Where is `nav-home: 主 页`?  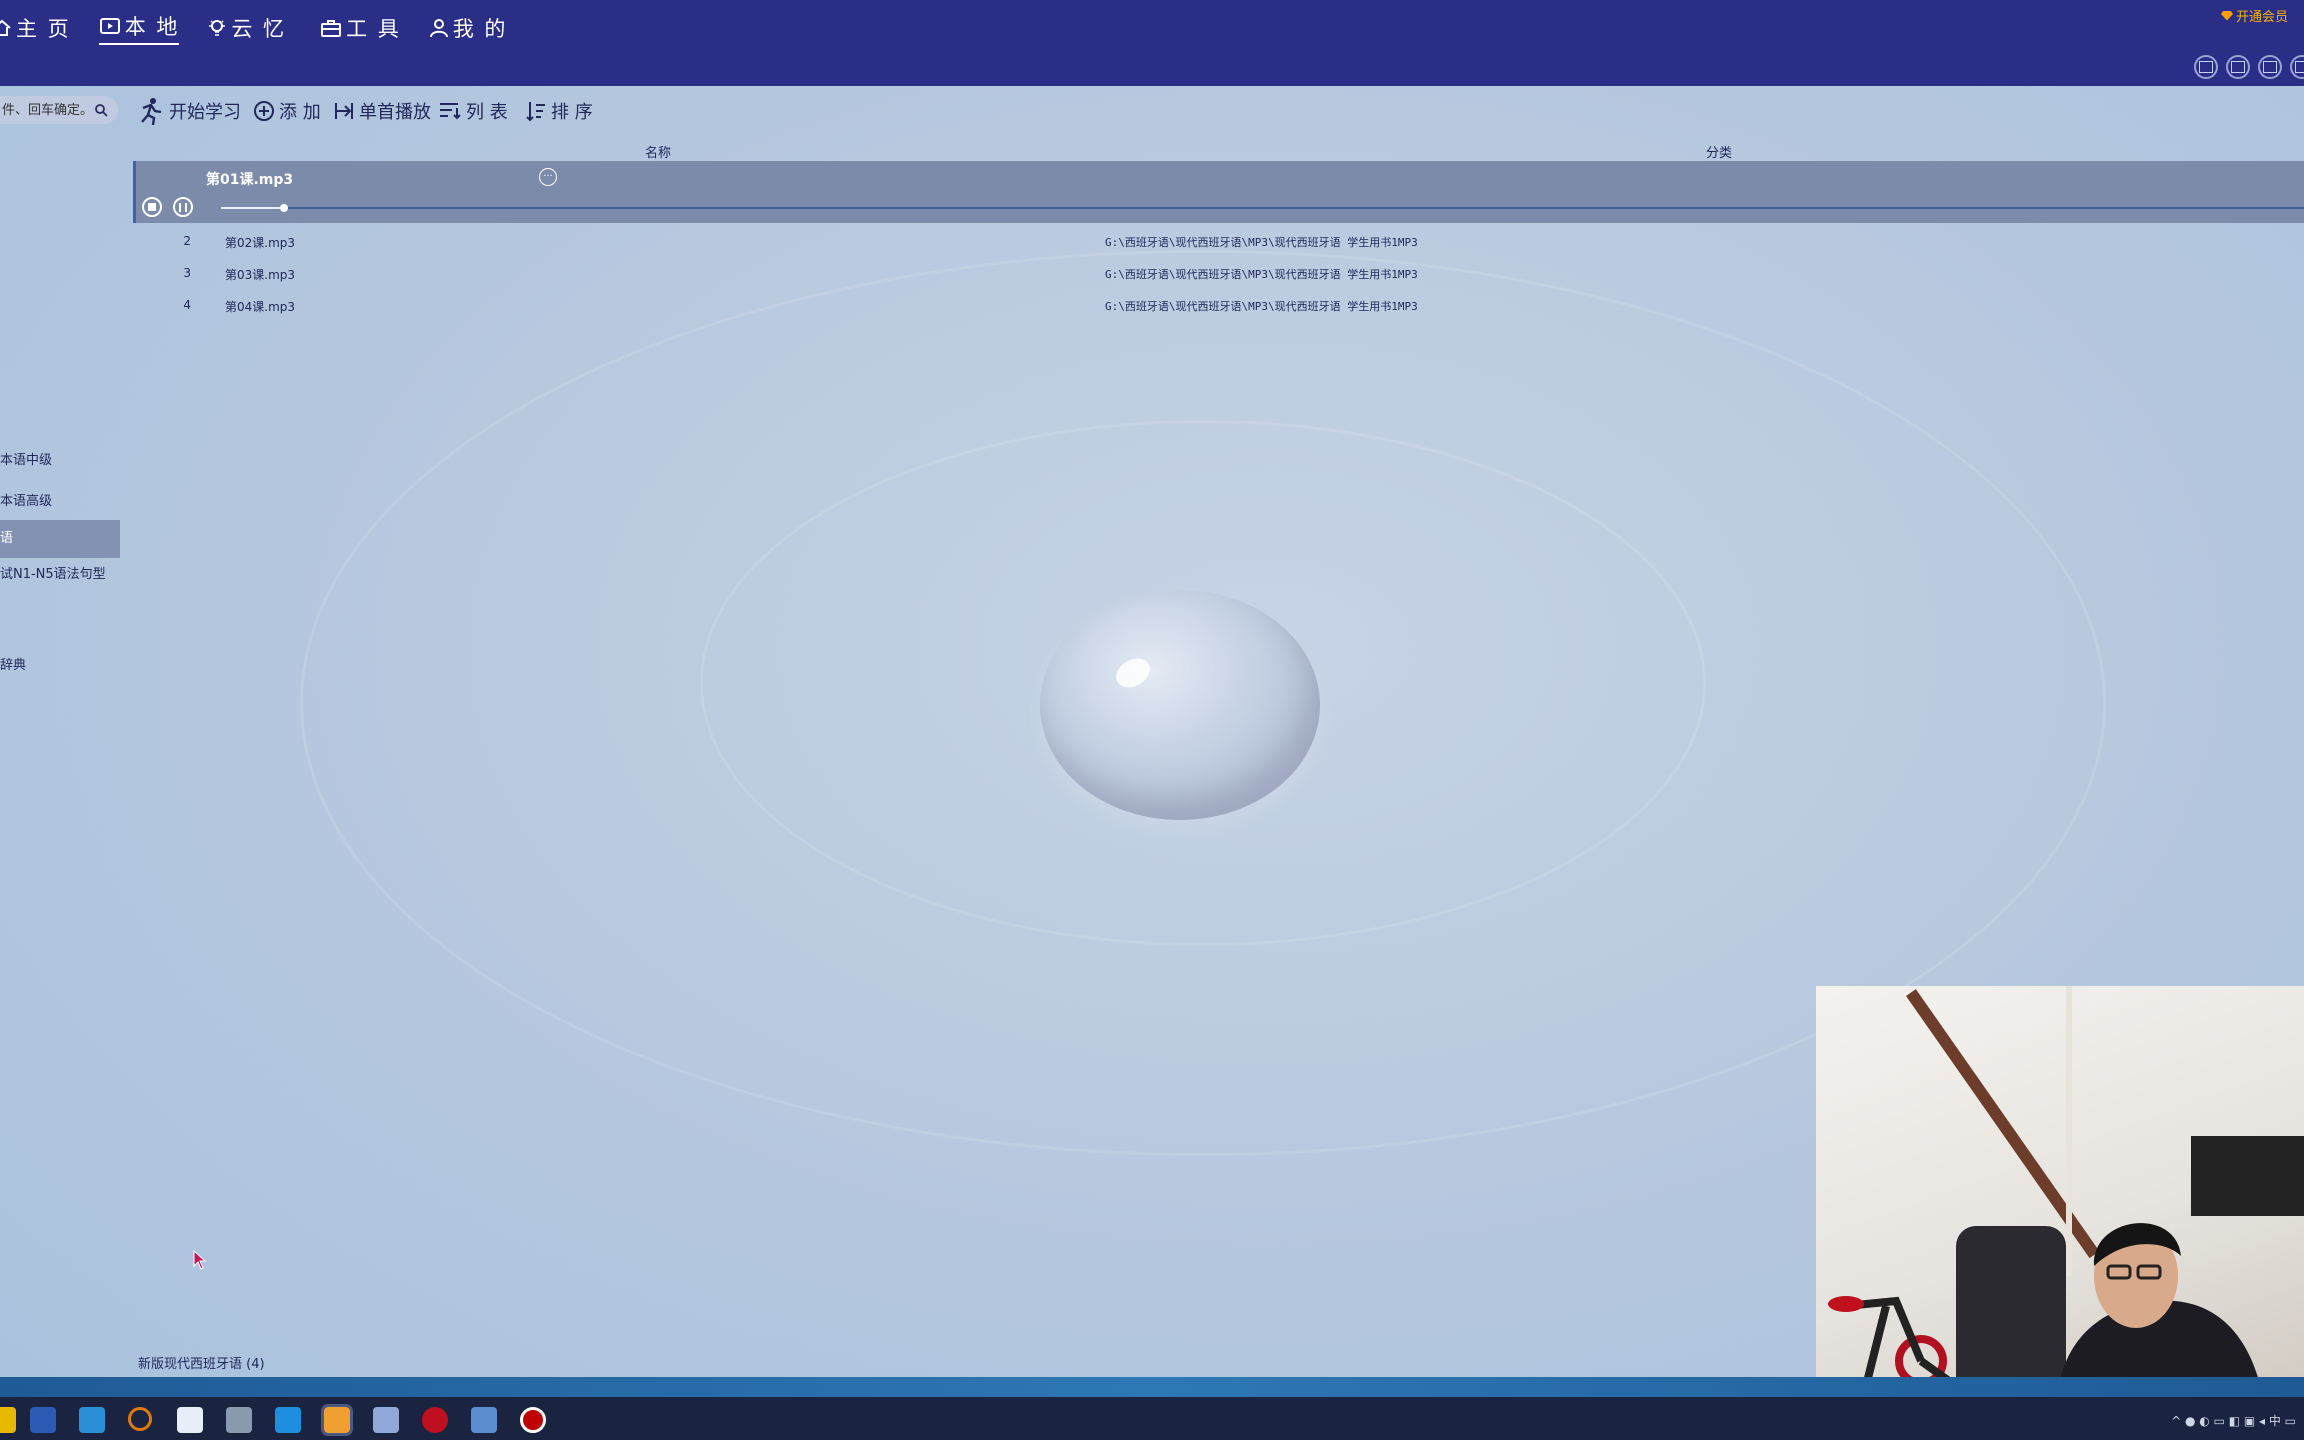
nav-home: 主 页 is located at coordinates (35, 28).